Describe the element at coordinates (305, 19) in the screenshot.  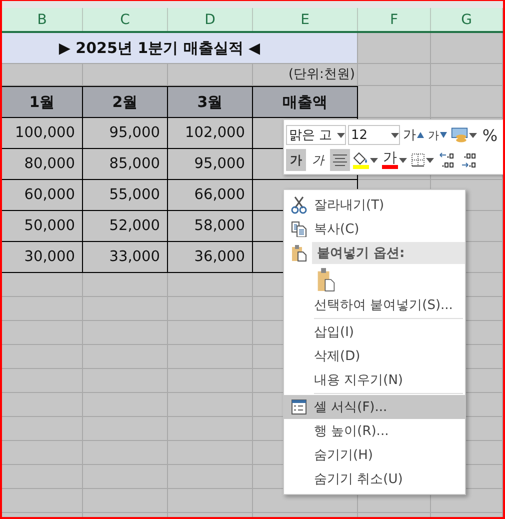
I see `column-header: E` at that location.